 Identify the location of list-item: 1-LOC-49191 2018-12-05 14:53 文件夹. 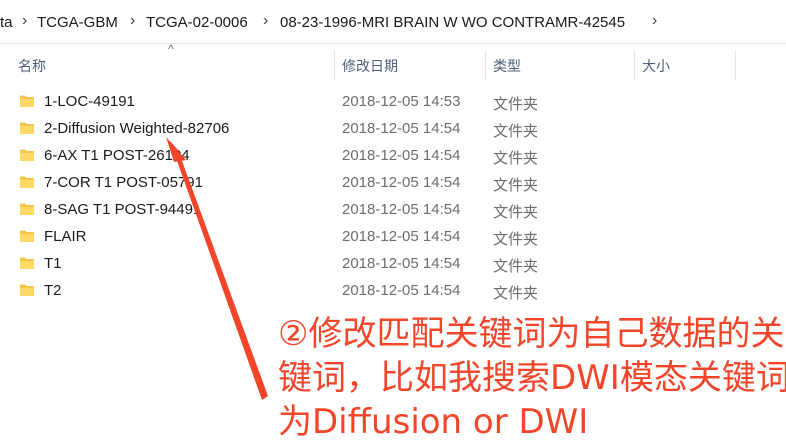
(393, 102).